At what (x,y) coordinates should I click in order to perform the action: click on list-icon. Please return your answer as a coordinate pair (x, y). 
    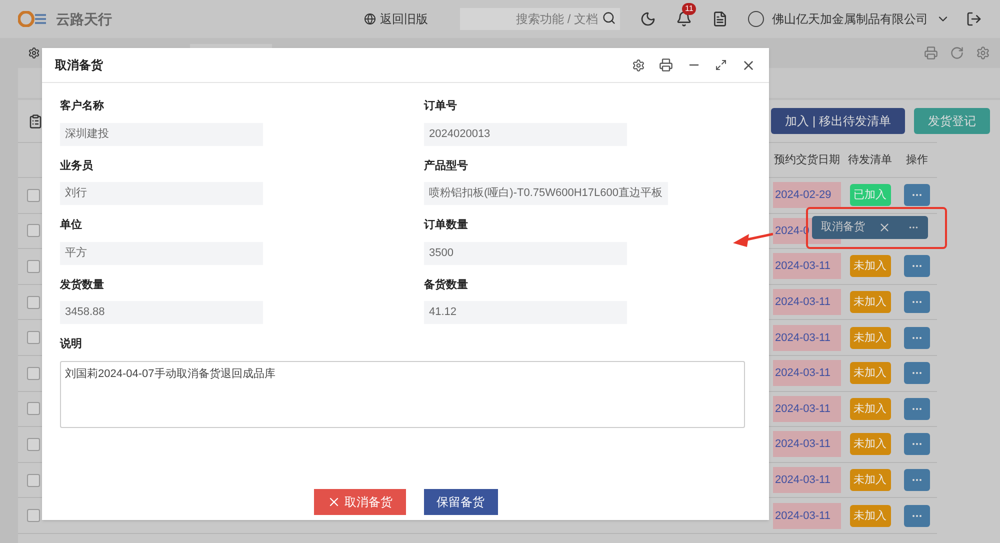
    Looking at the image, I should click on (35, 121).